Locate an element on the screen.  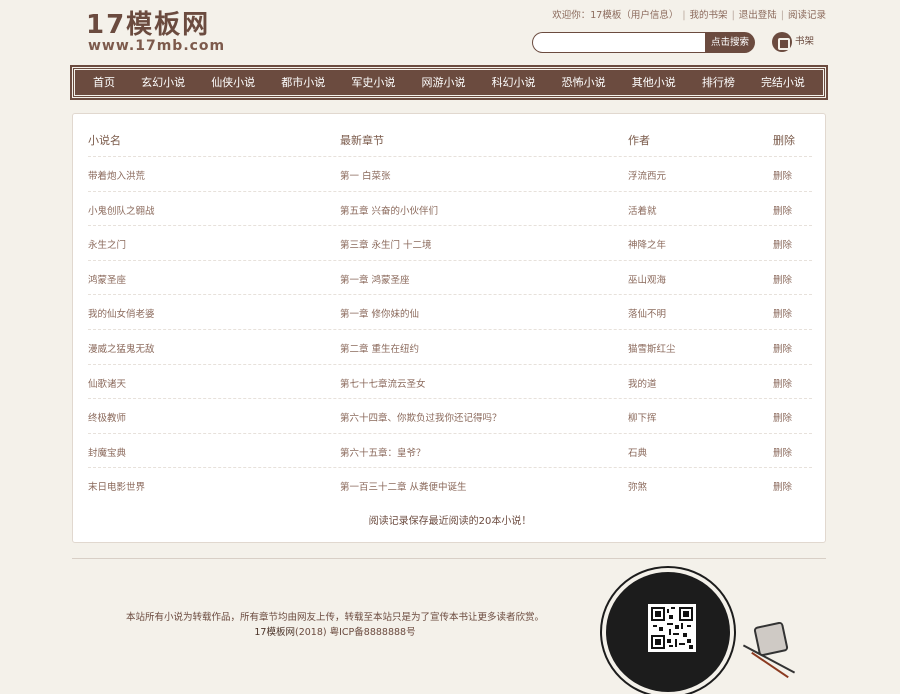
author-link: 石典 is located at coordinates (637, 452).